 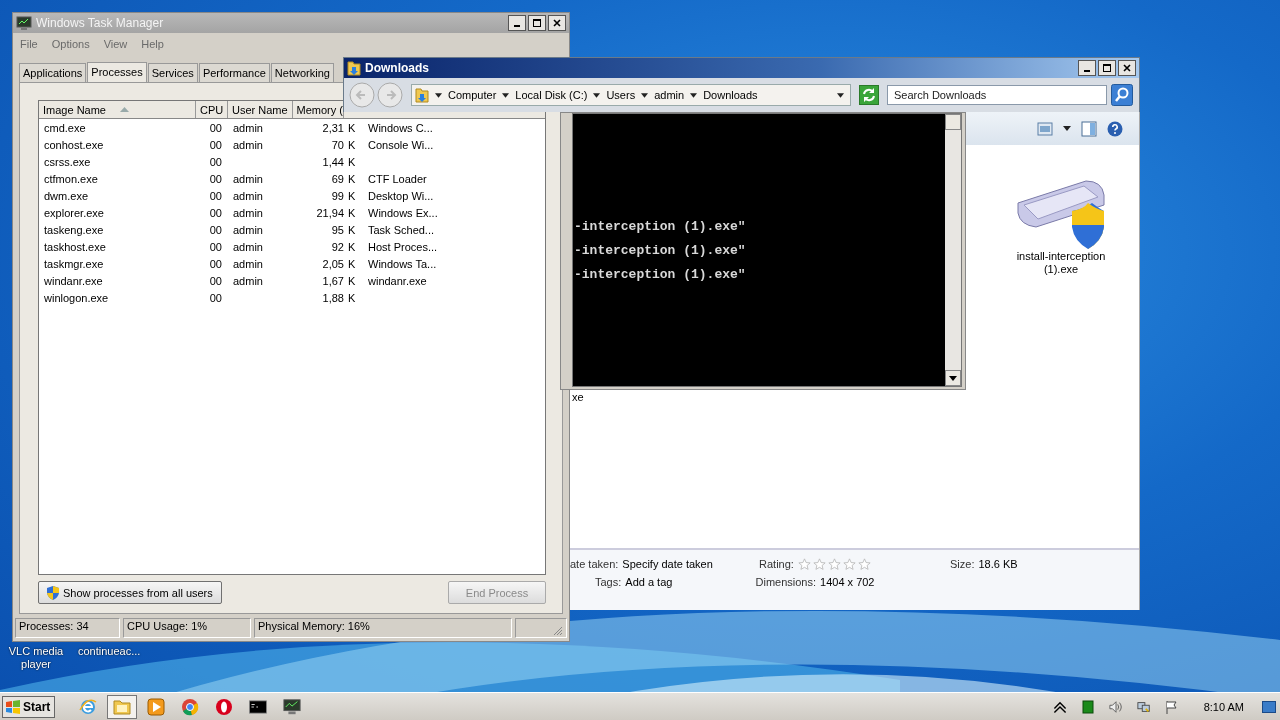 What do you see at coordinates (1061, 230) in the screenshot?
I see `downloaded-file: install-interception (1).exe` at bounding box center [1061, 230].